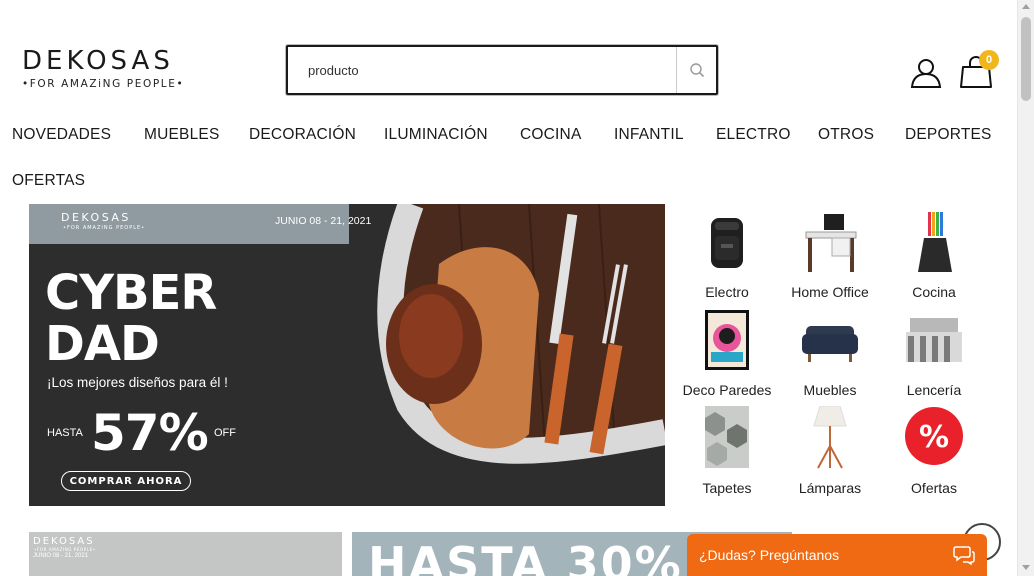 Image resolution: width=1034 pixels, height=576 pixels. I want to click on category-label: Electro, so click(727, 292).